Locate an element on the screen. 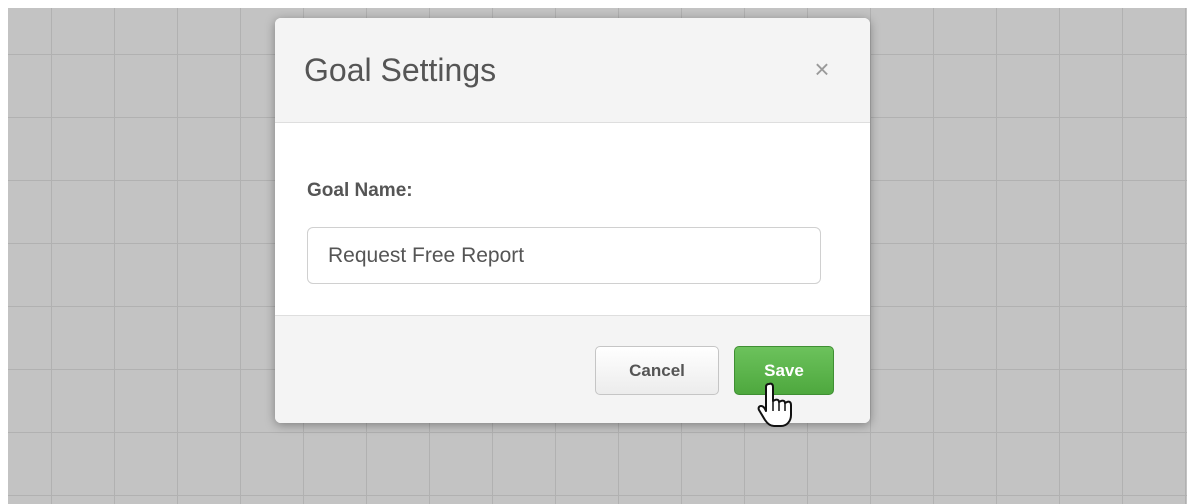 This screenshot has height=504, width=1187. dialog-title: Goal Settings is located at coordinates (400, 70).